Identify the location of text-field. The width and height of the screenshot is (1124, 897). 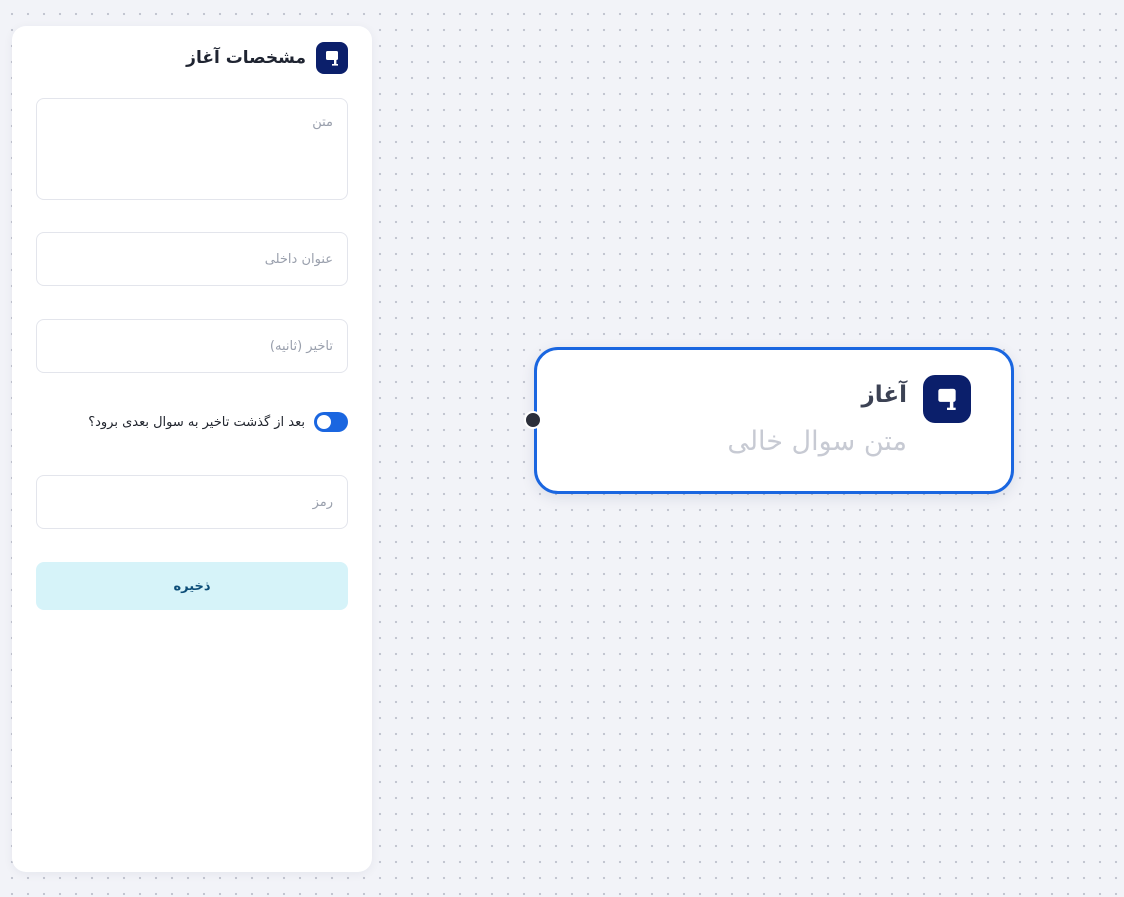
(192, 149).